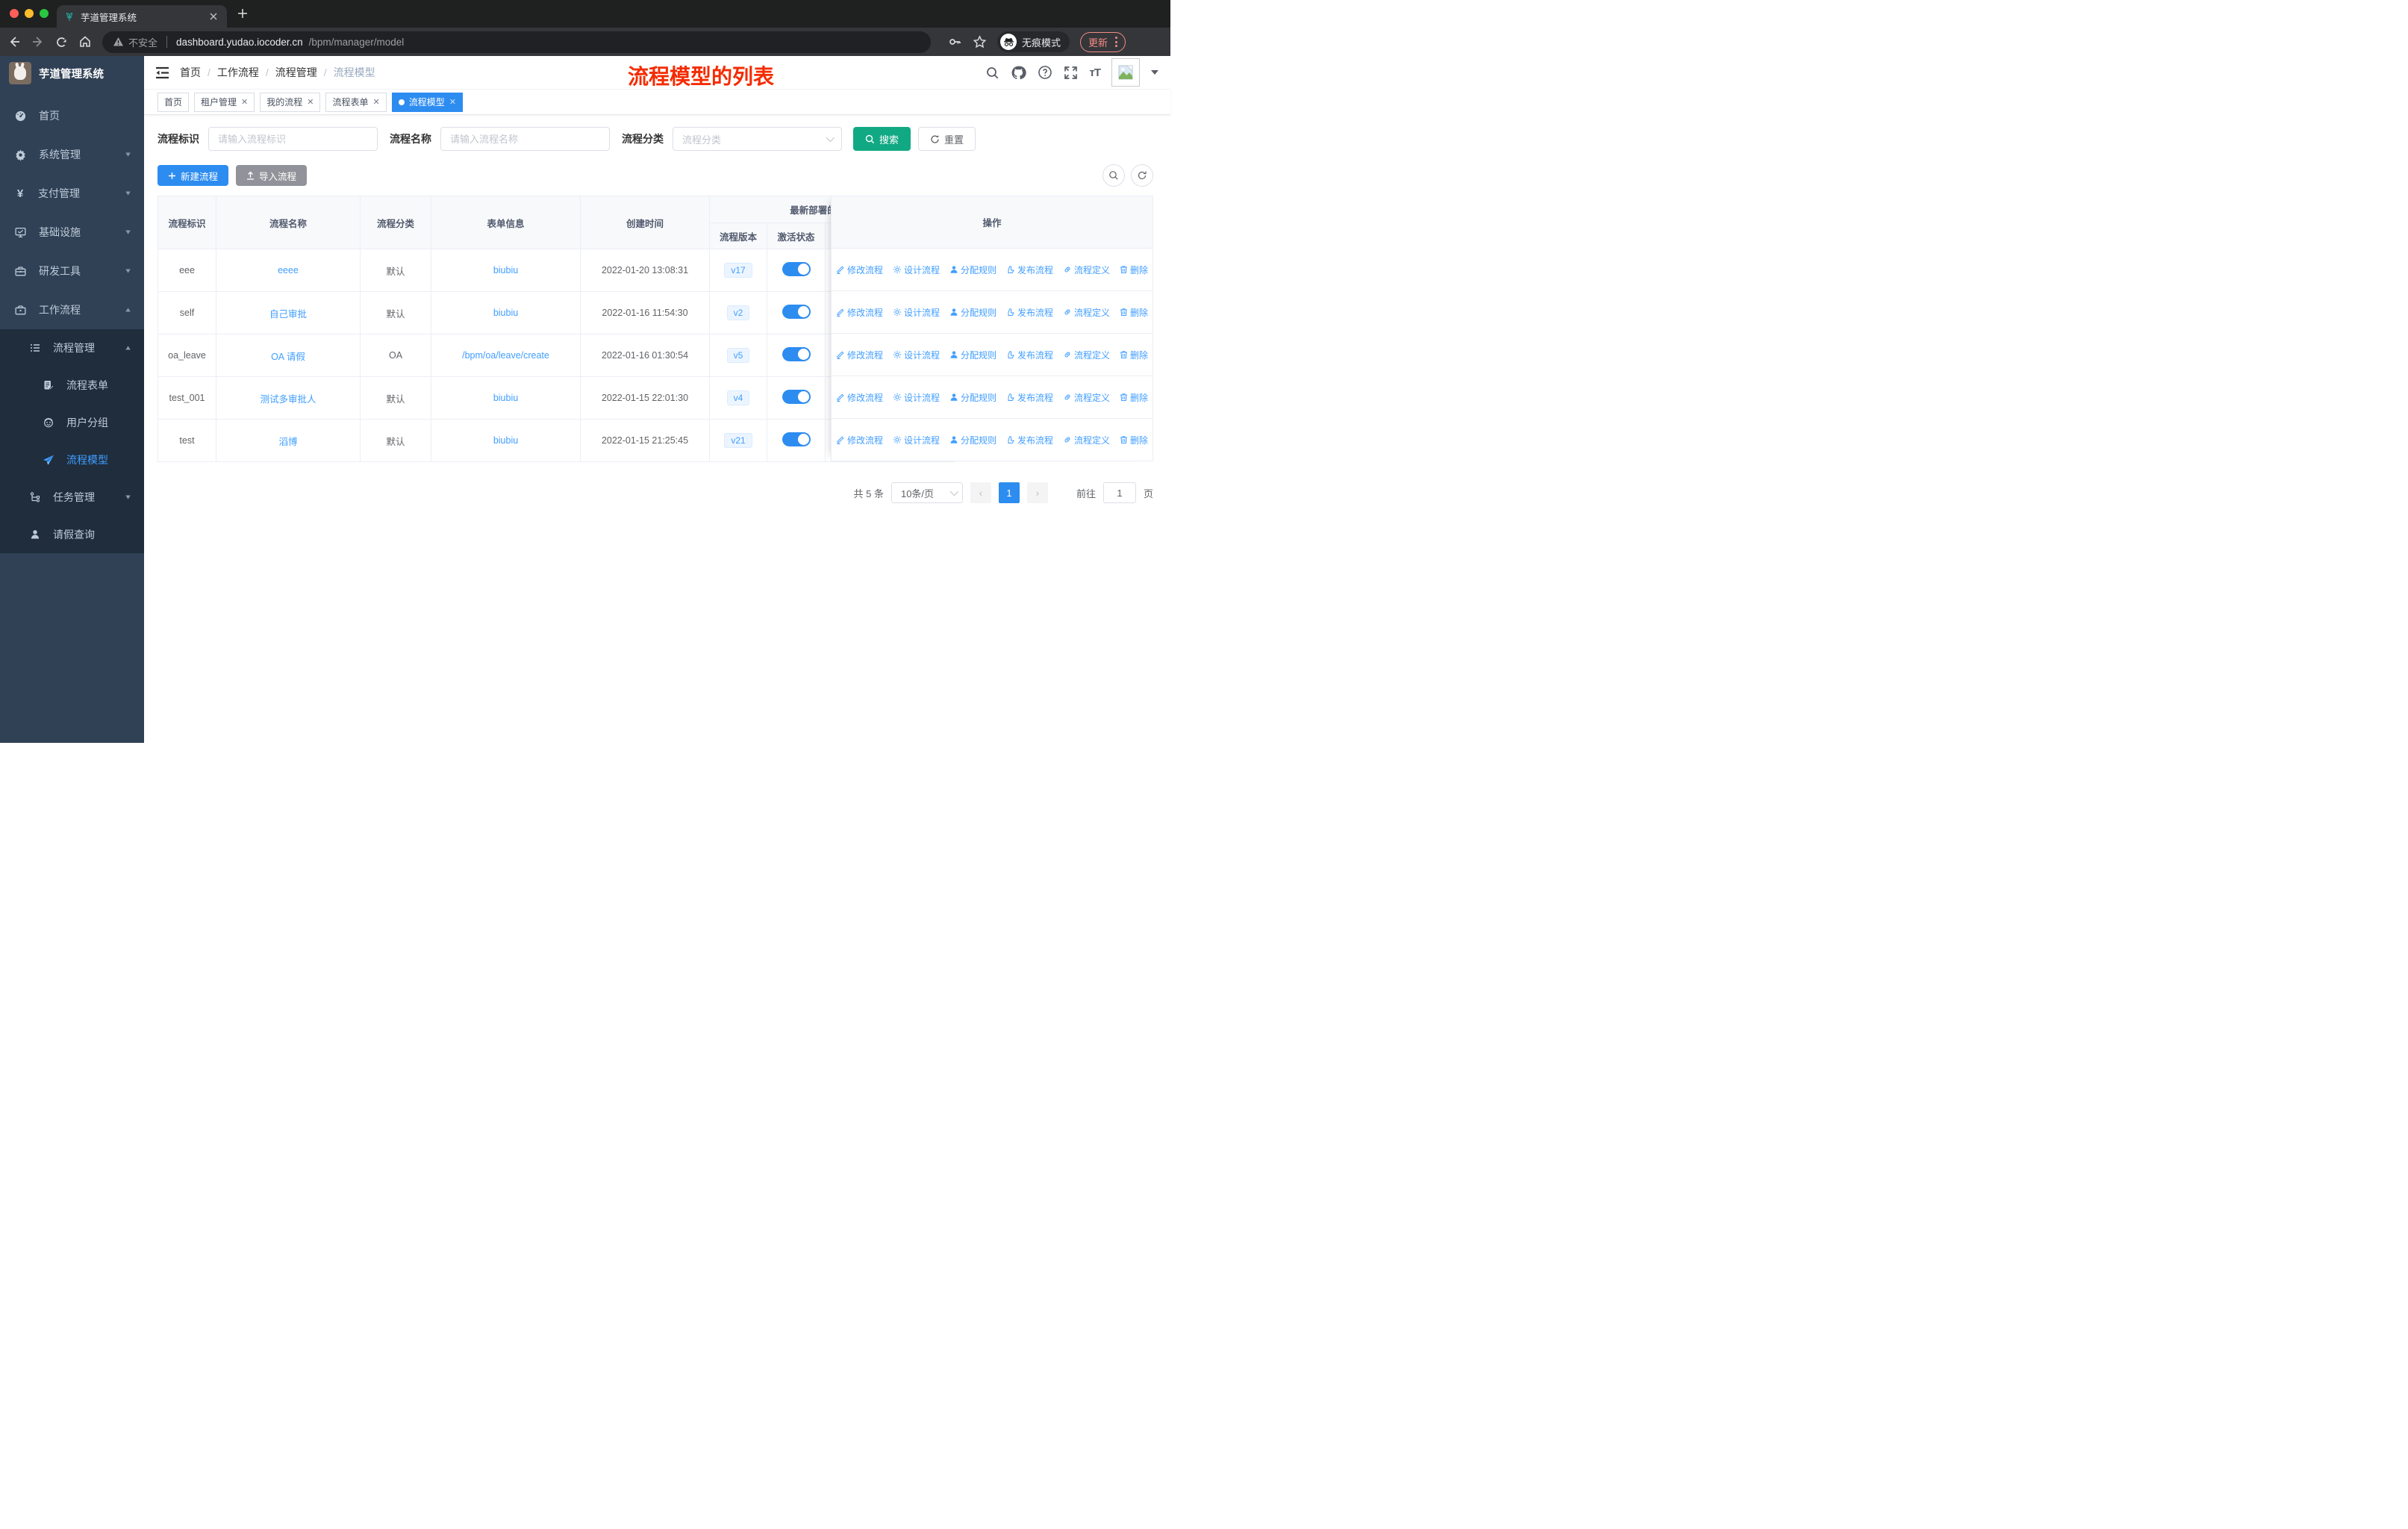 This screenshot has height=1529, width=2408. I want to click on key-icon, so click(954, 41).